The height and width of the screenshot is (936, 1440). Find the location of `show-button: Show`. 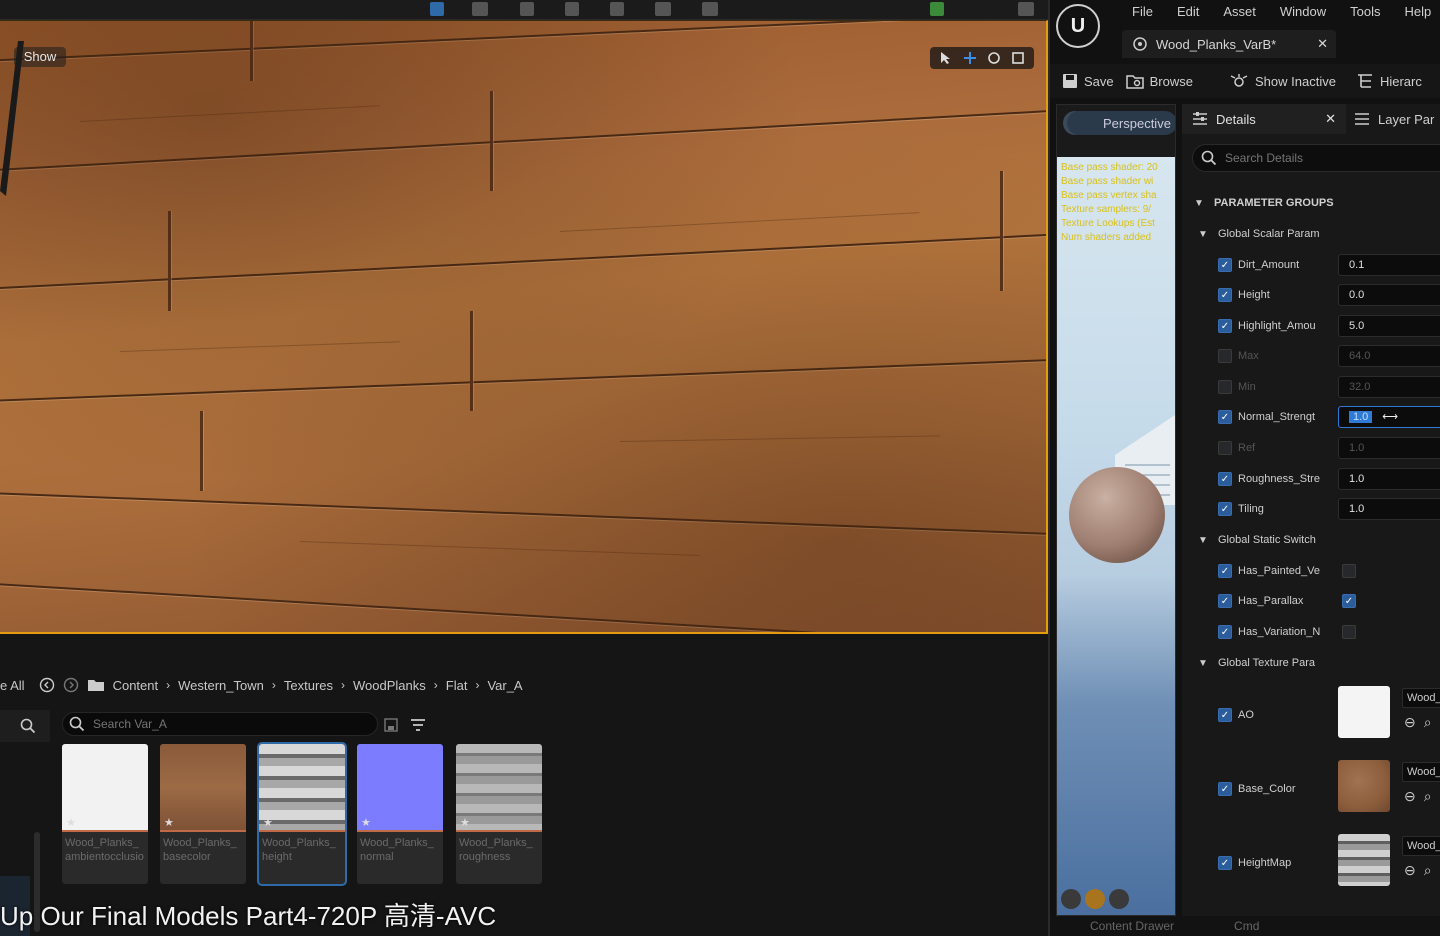

show-button: Show is located at coordinates (40, 57).